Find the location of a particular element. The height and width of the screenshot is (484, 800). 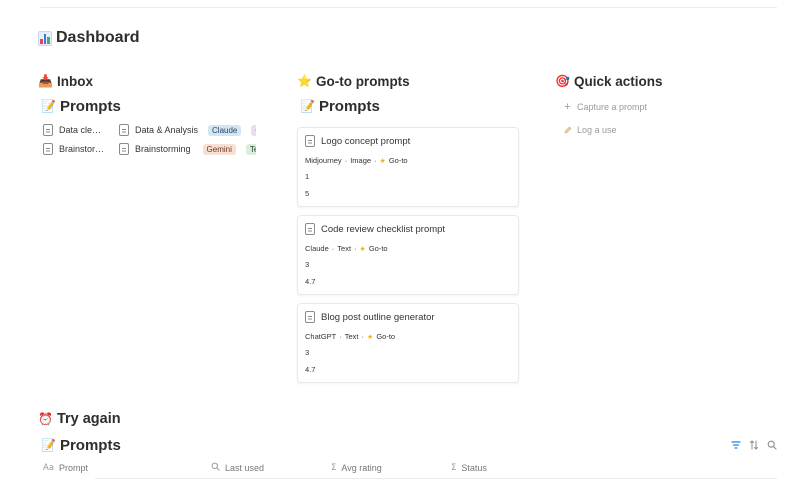

list-item: Brainstor… Brainstorming Gemini Te is located at coordinates (149, 149).